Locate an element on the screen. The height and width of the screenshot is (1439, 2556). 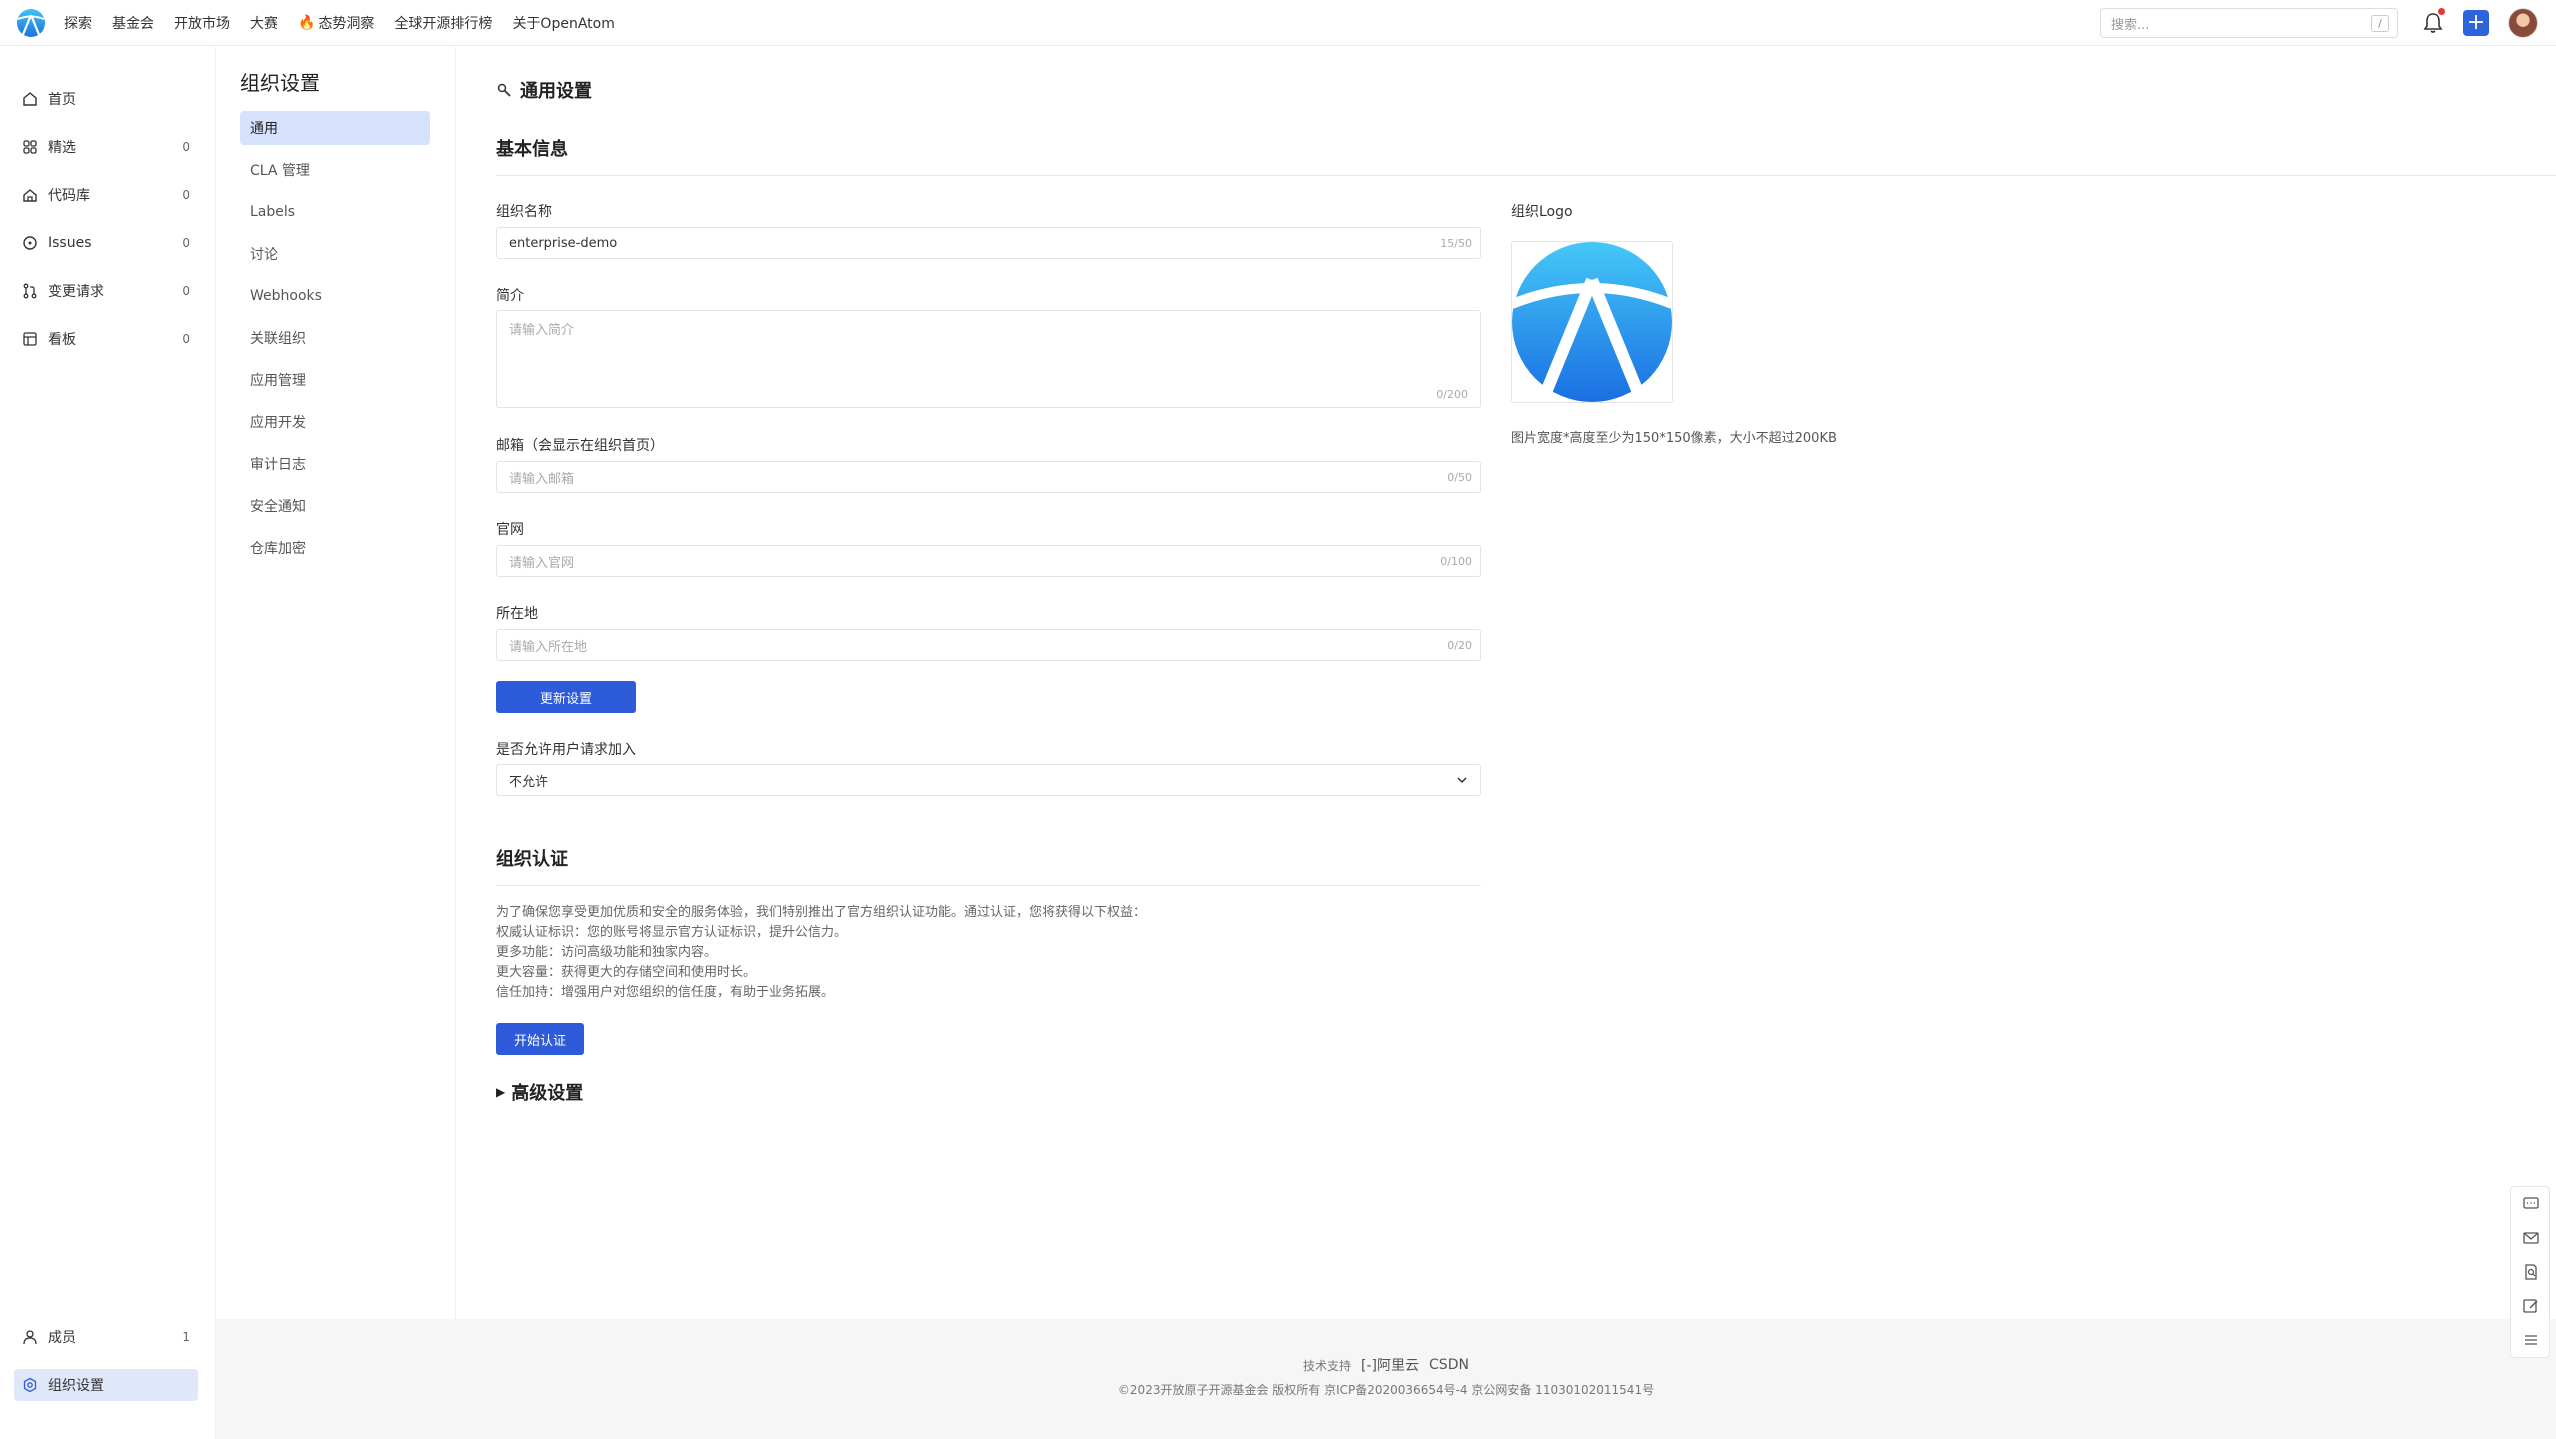
char-counter: 15/50 is located at coordinates (1456, 243).